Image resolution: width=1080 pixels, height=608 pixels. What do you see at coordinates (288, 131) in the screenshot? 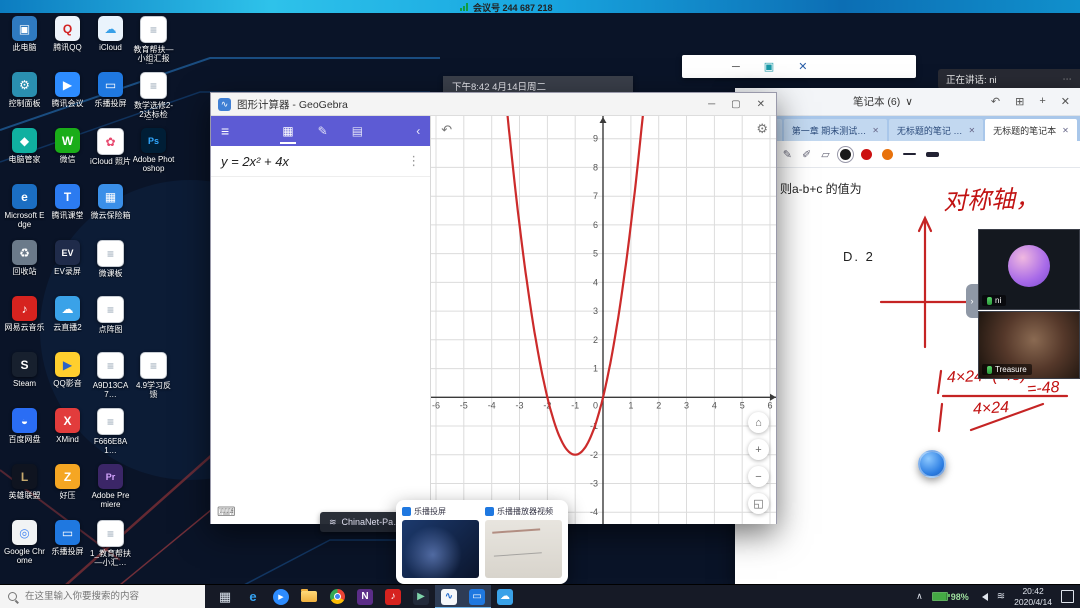
I see `tab-algebra: ▦` at bounding box center [288, 131].